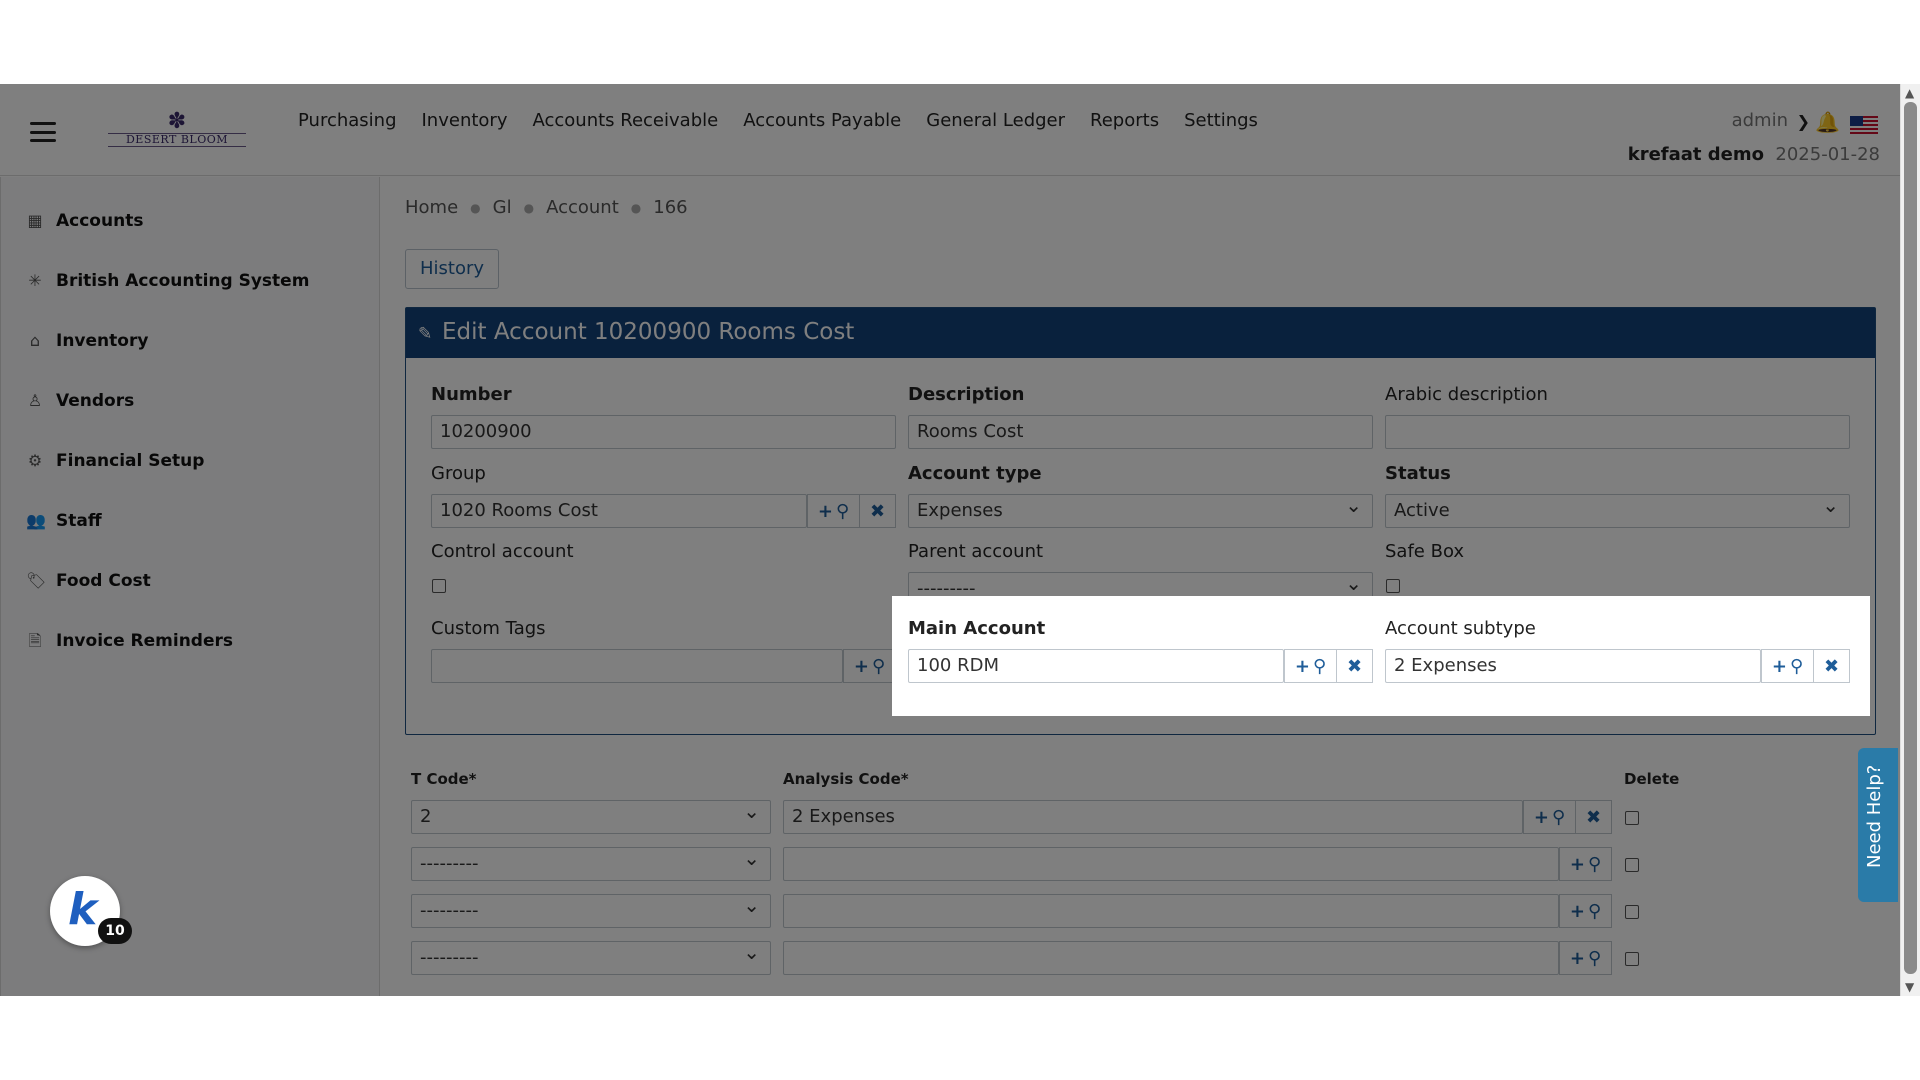 This screenshot has width=1920, height=1080. I want to click on k-logo-icon: k, so click(83, 909).